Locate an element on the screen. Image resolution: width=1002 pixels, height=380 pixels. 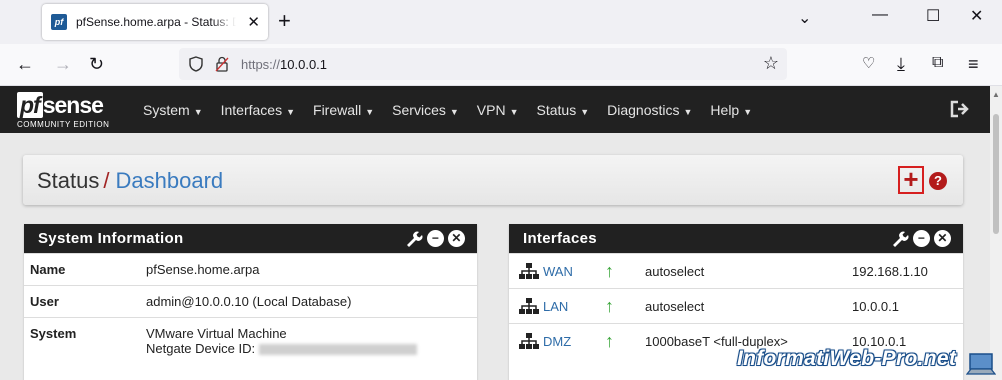
extensions-icon: ⧉ is located at coordinates (937, 63).